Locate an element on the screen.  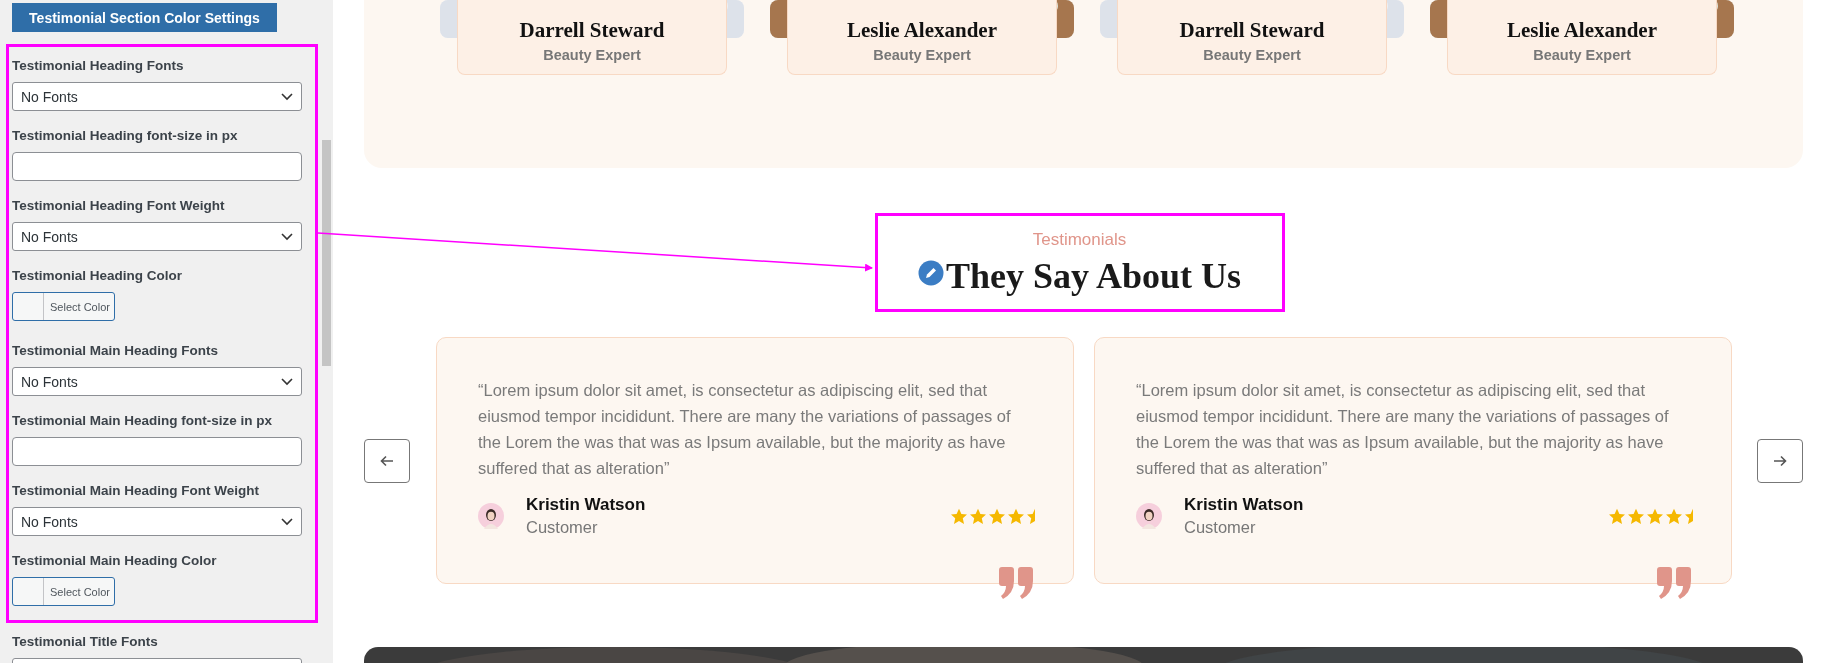
section-heading: They Say About Us is located at coordinates (1093, 276).